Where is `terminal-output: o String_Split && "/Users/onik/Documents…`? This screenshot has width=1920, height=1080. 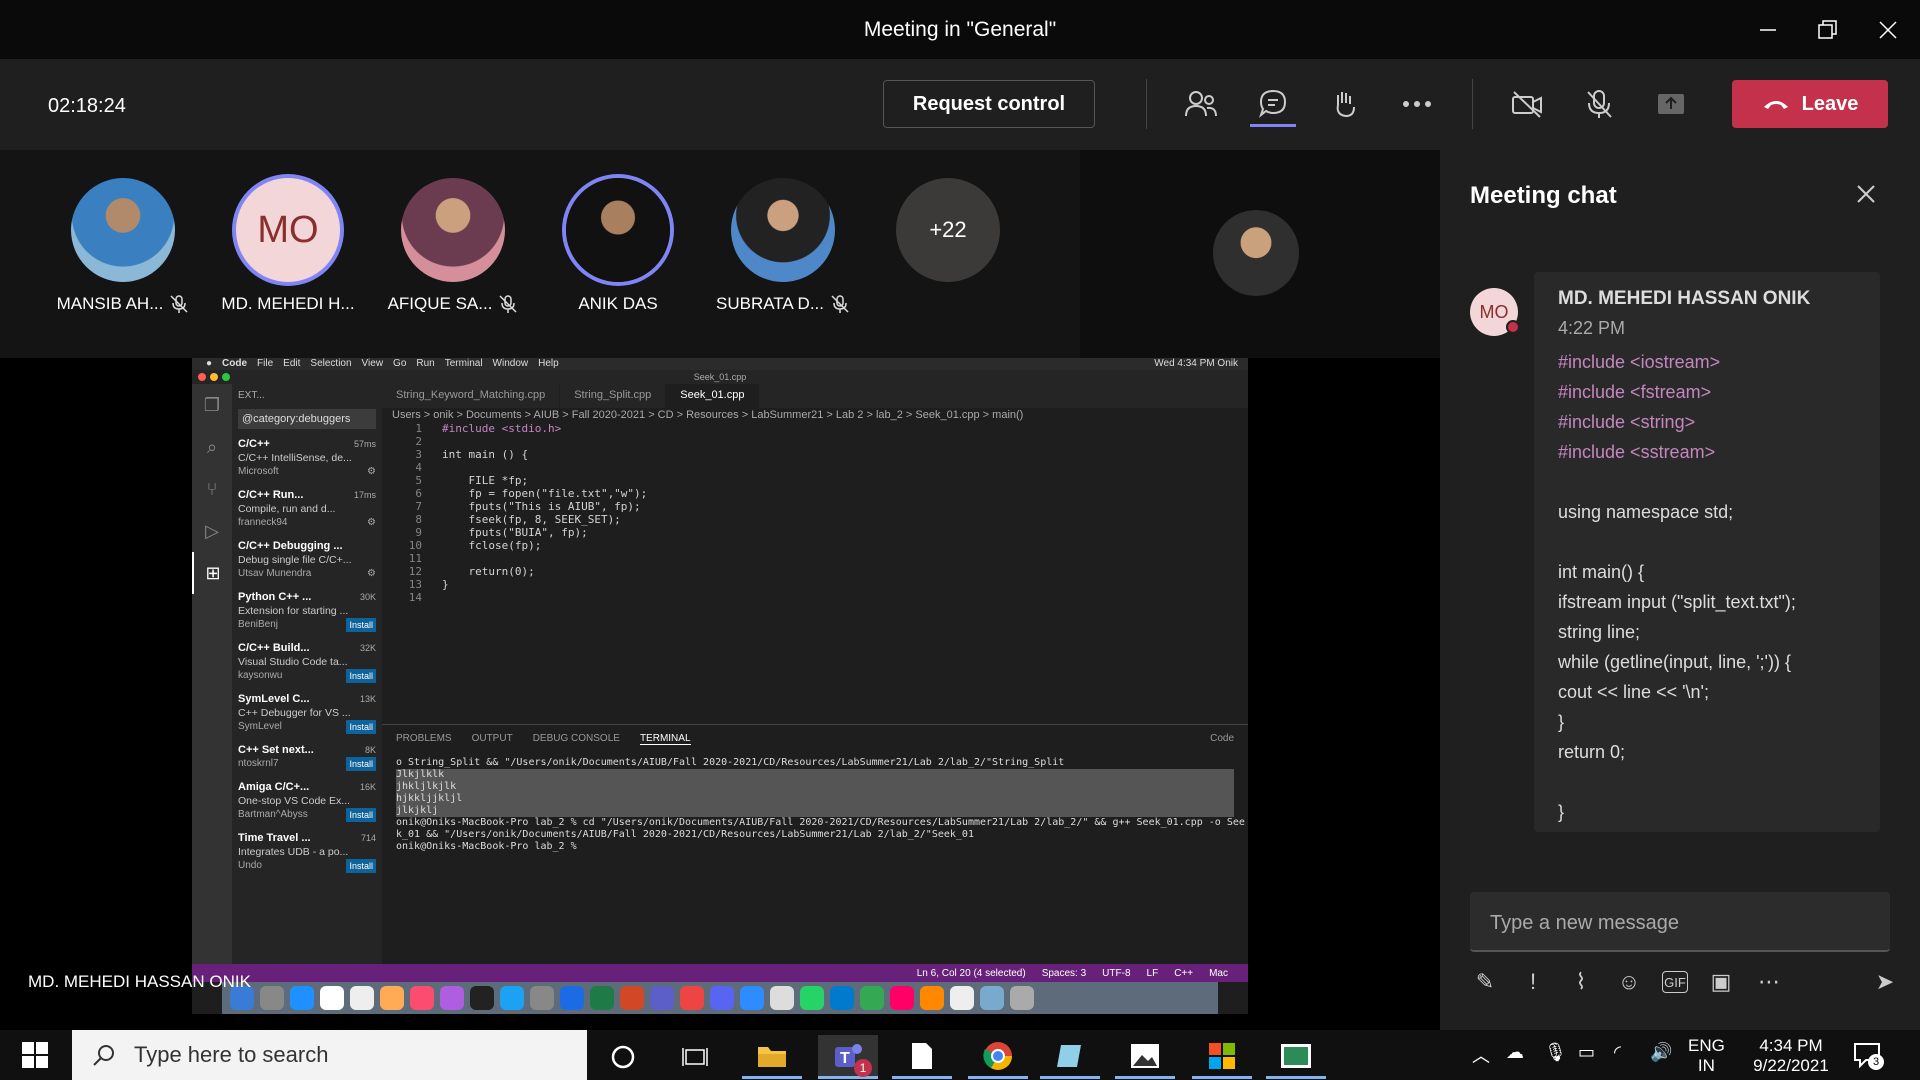 terminal-output: o String_Split && "/Users/onik/Documents… is located at coordinates (815, 805).